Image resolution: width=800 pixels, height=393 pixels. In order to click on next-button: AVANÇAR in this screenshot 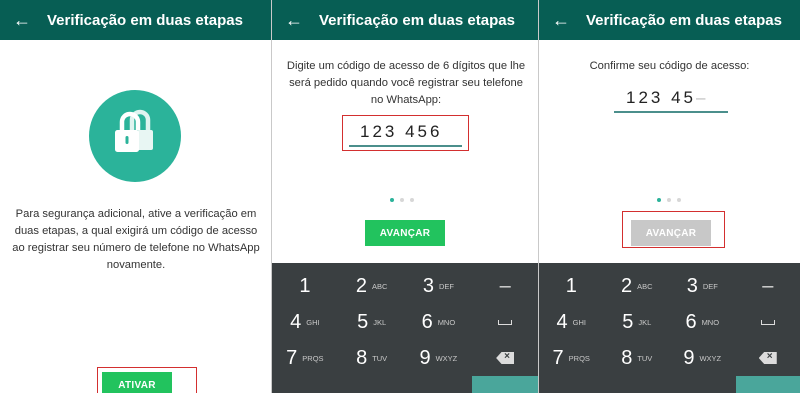, I will do `click(405, 233)`.